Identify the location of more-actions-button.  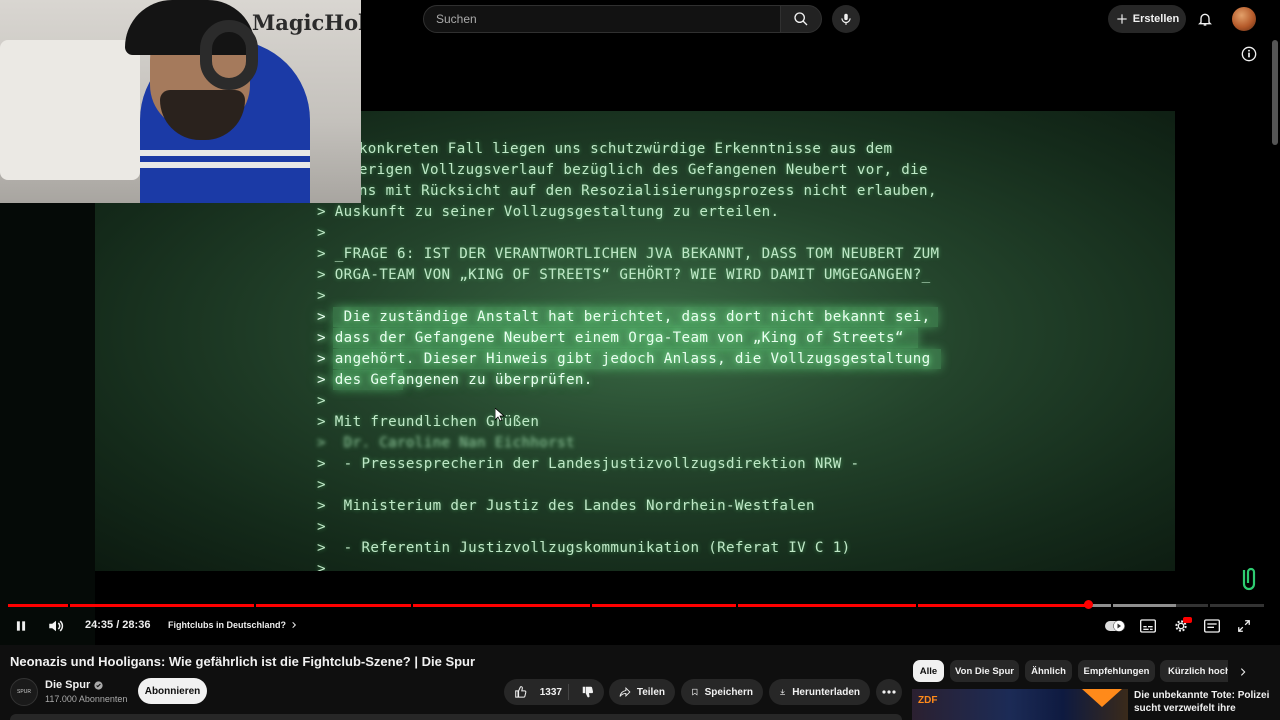
(889, 692).